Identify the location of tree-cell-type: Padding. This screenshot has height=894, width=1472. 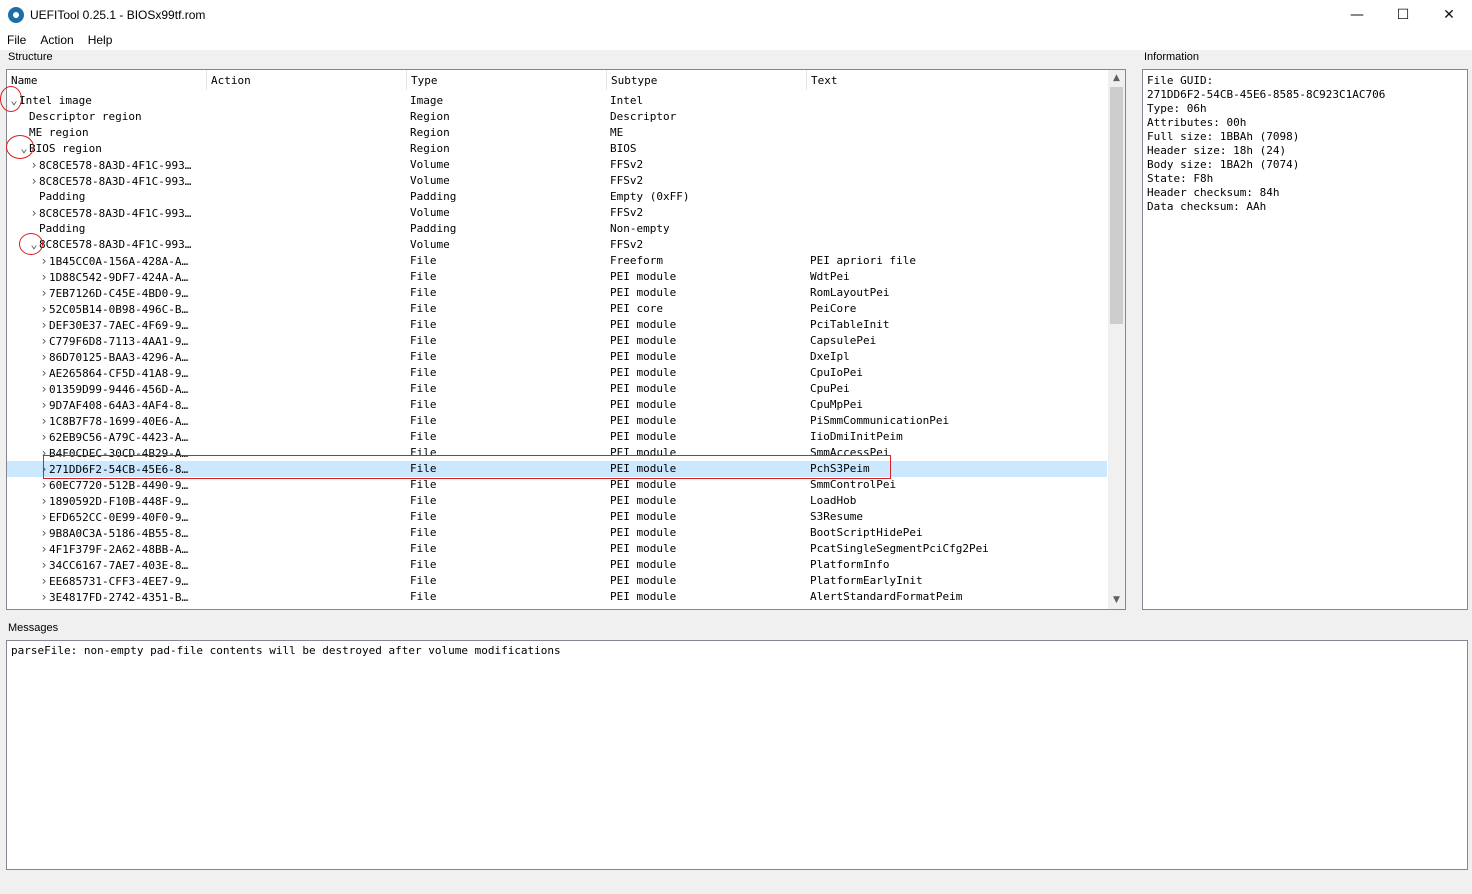
(433, 228).